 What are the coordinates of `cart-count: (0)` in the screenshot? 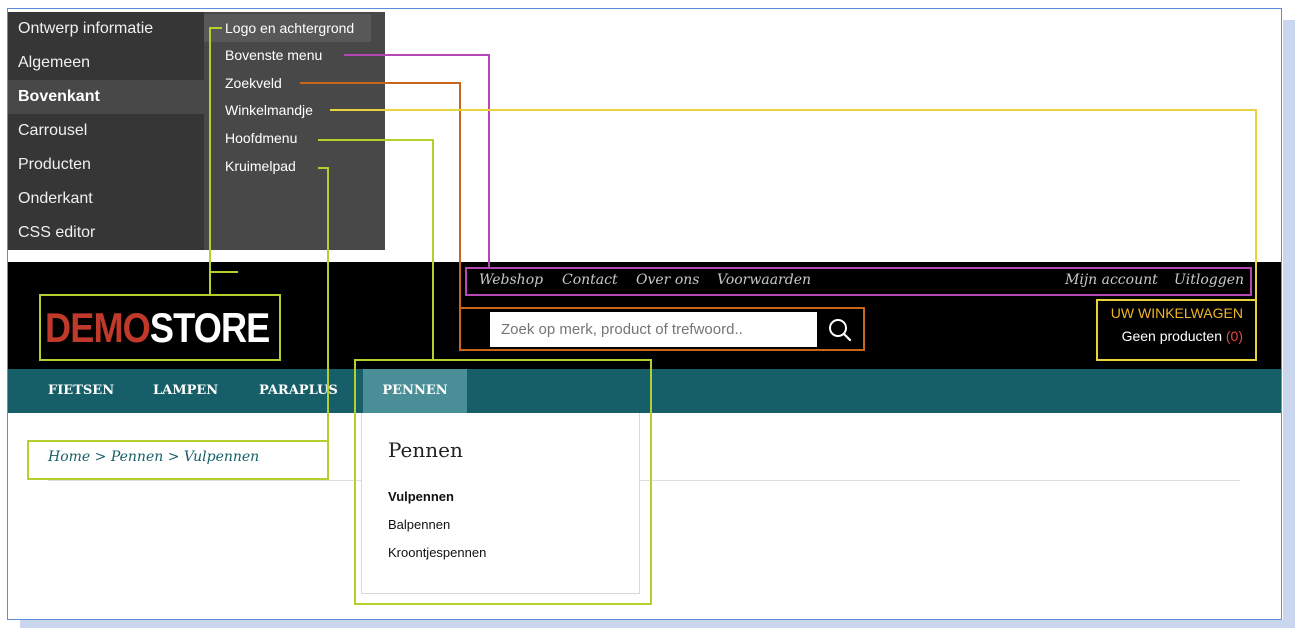 It's located at (1234, 336).